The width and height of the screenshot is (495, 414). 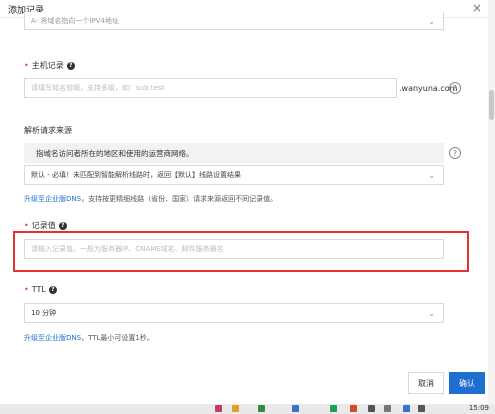 I want to click on help-circle-icon: ?, so click(x=455, y=88).